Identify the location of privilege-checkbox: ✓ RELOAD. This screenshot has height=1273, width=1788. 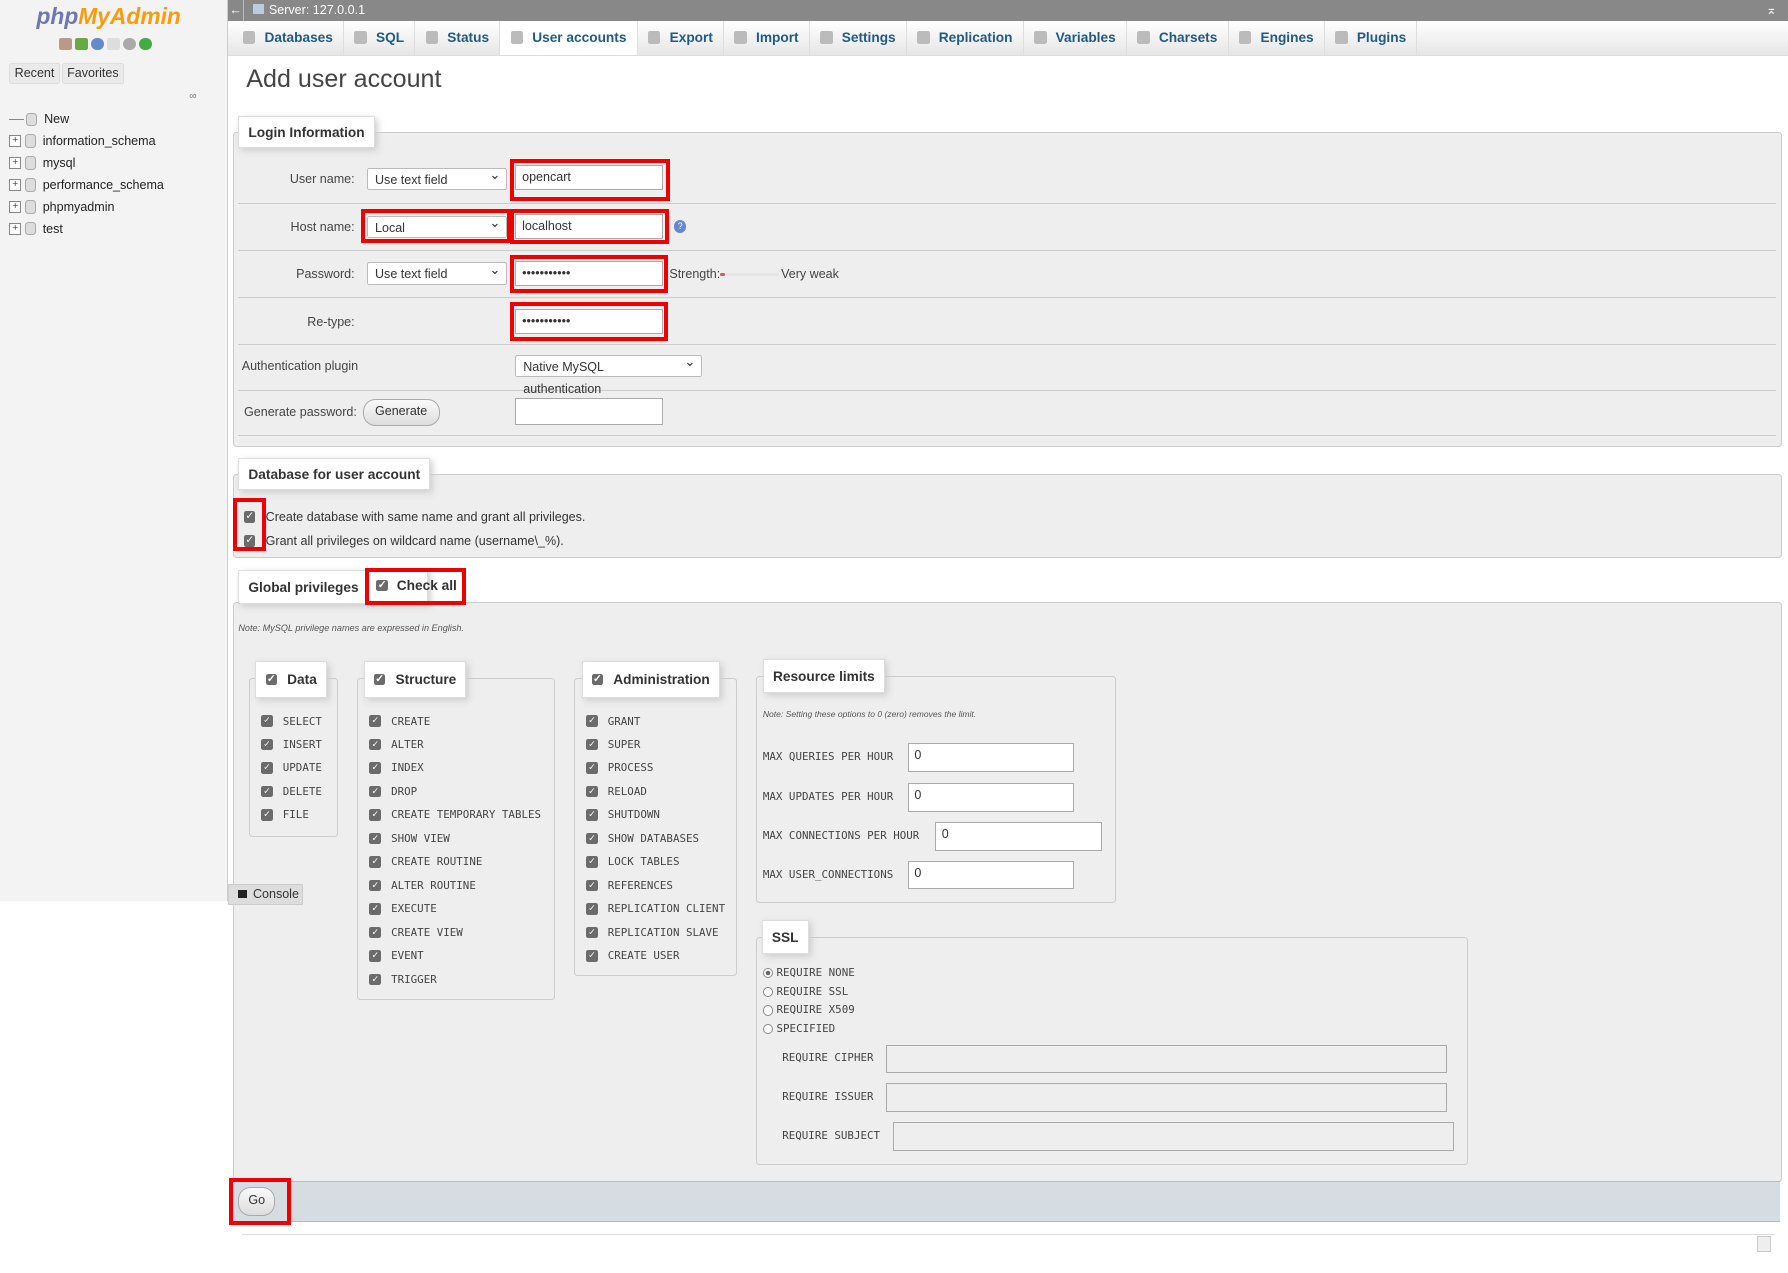
(655, 791).